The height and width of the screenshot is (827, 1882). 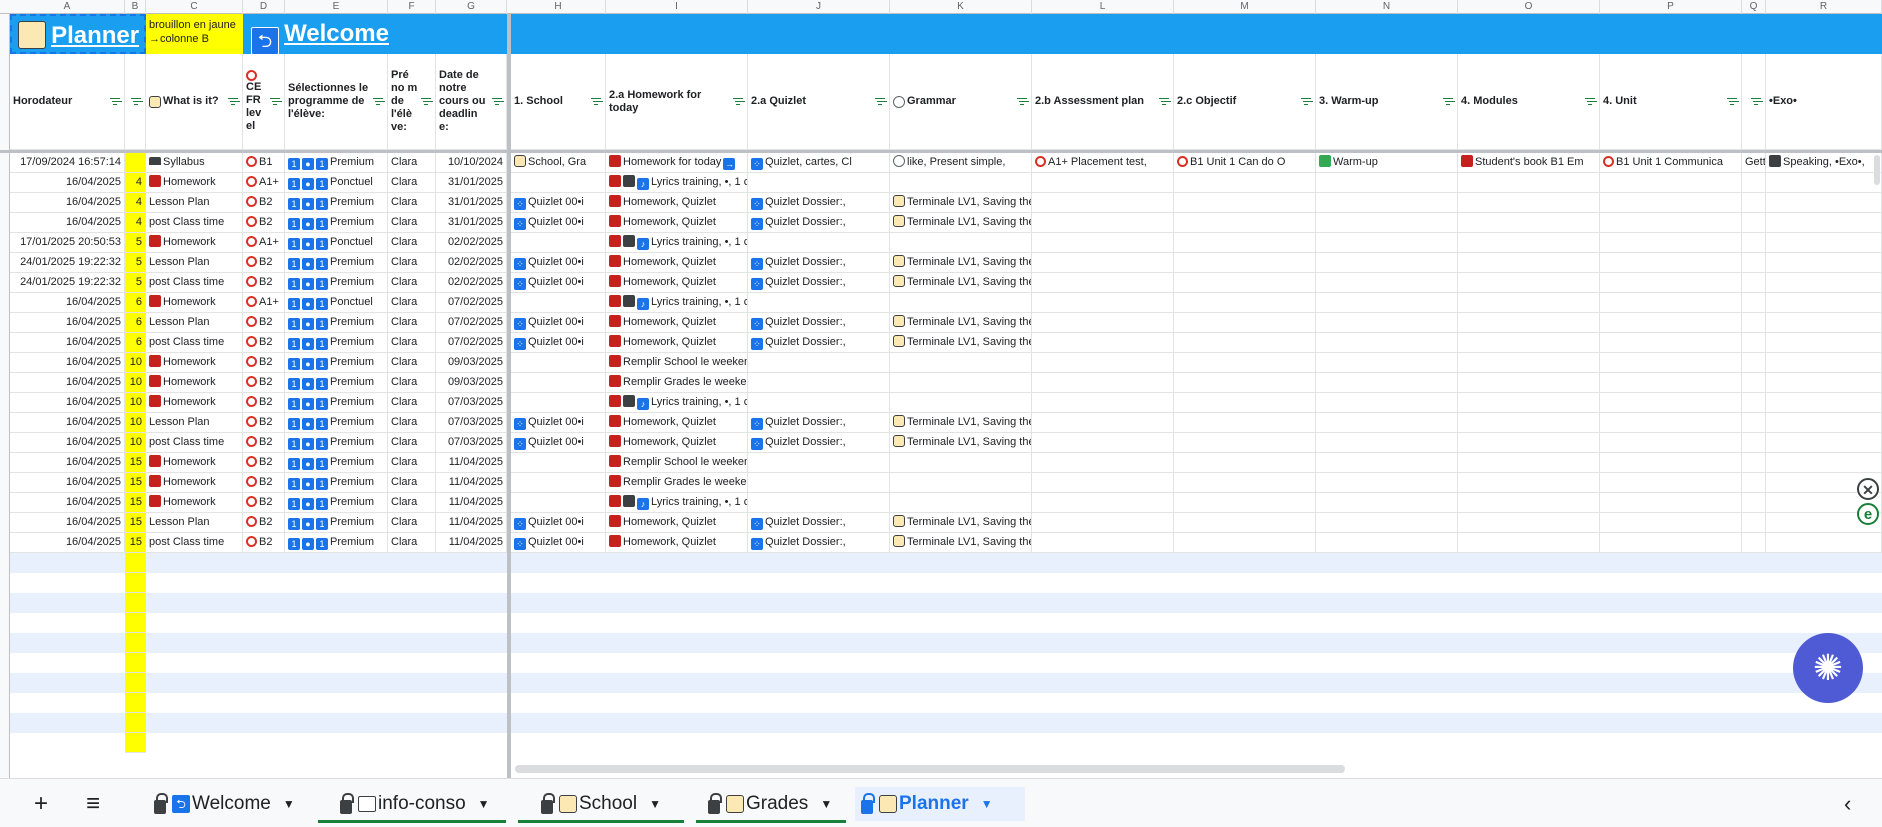 I want to click on close-icon: ✕, so click(x=1868, y=489).